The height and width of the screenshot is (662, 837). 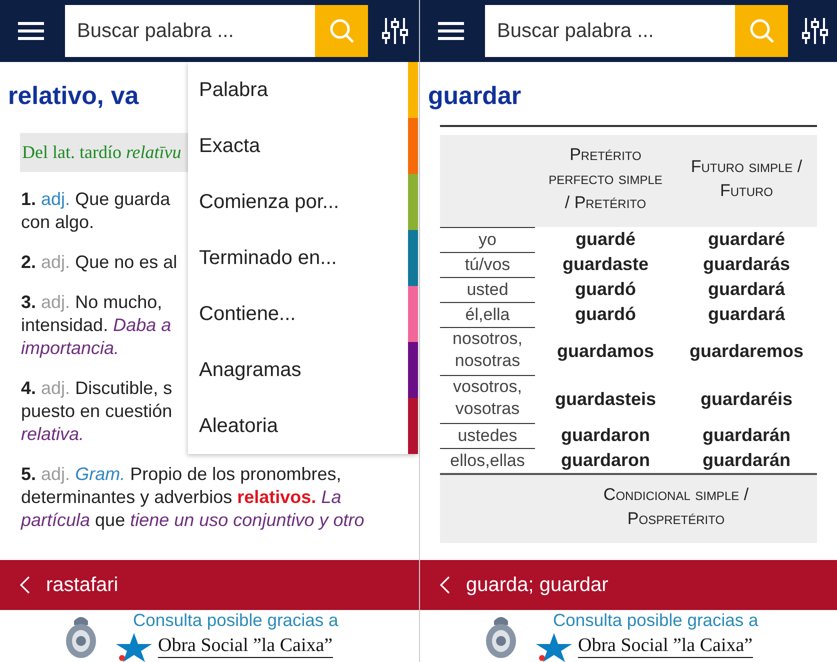 What do you see at coordinates (487, 239) in the screenshot?
I see `person-cell: yo` at bounding box center [487, 239].